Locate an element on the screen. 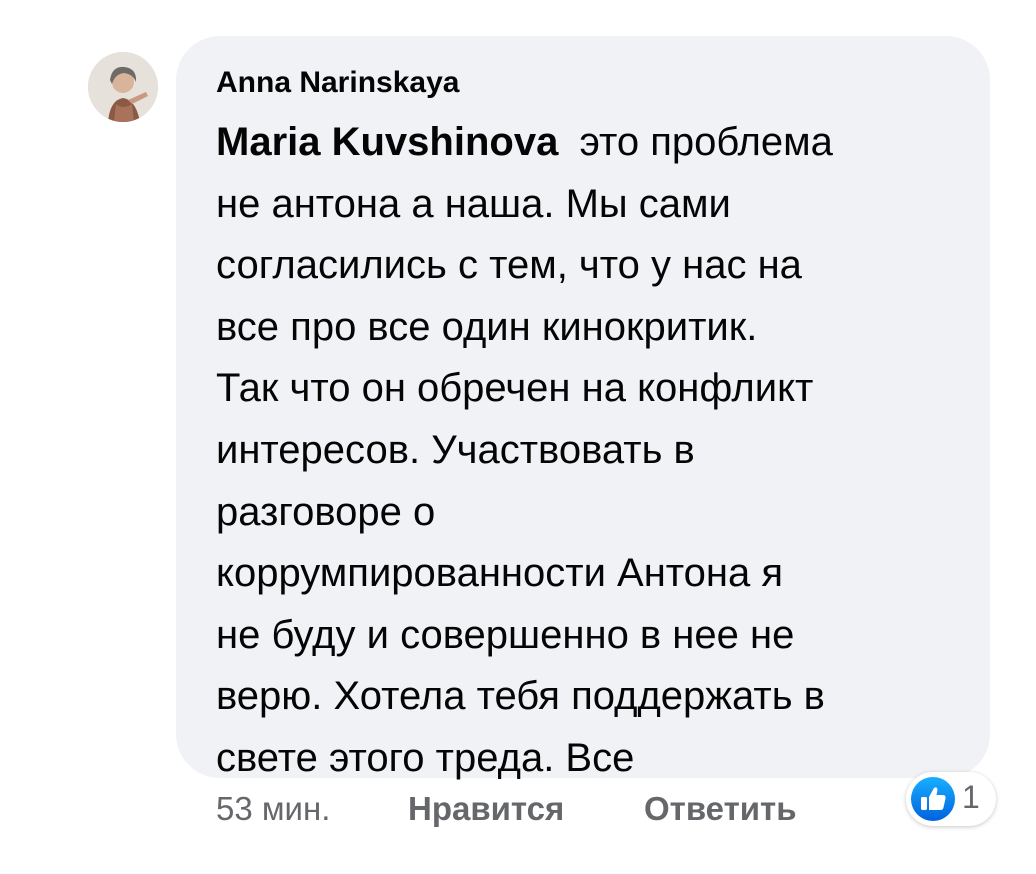  mention-link: Maria Kuvshinova is located at coordinates (387, 142).